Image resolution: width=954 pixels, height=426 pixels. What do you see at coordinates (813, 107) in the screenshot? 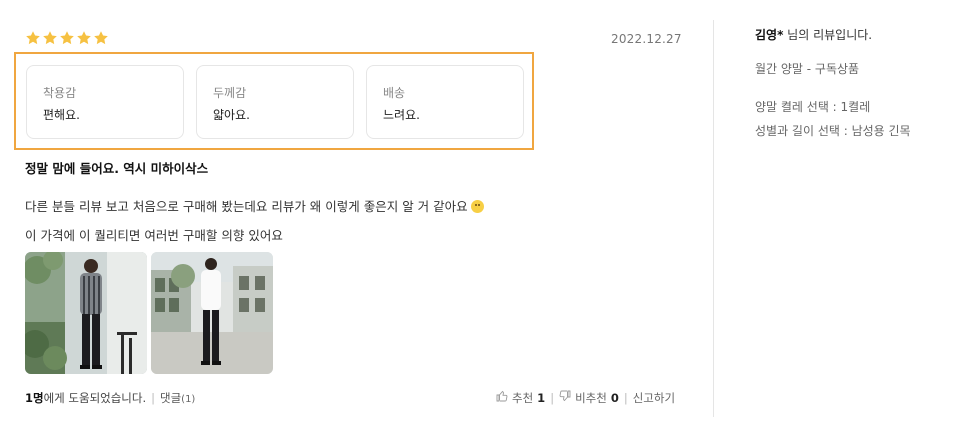
I see `option-count: 양말 켤레 선택 : 1켤레` at bounding box center [813, 107].